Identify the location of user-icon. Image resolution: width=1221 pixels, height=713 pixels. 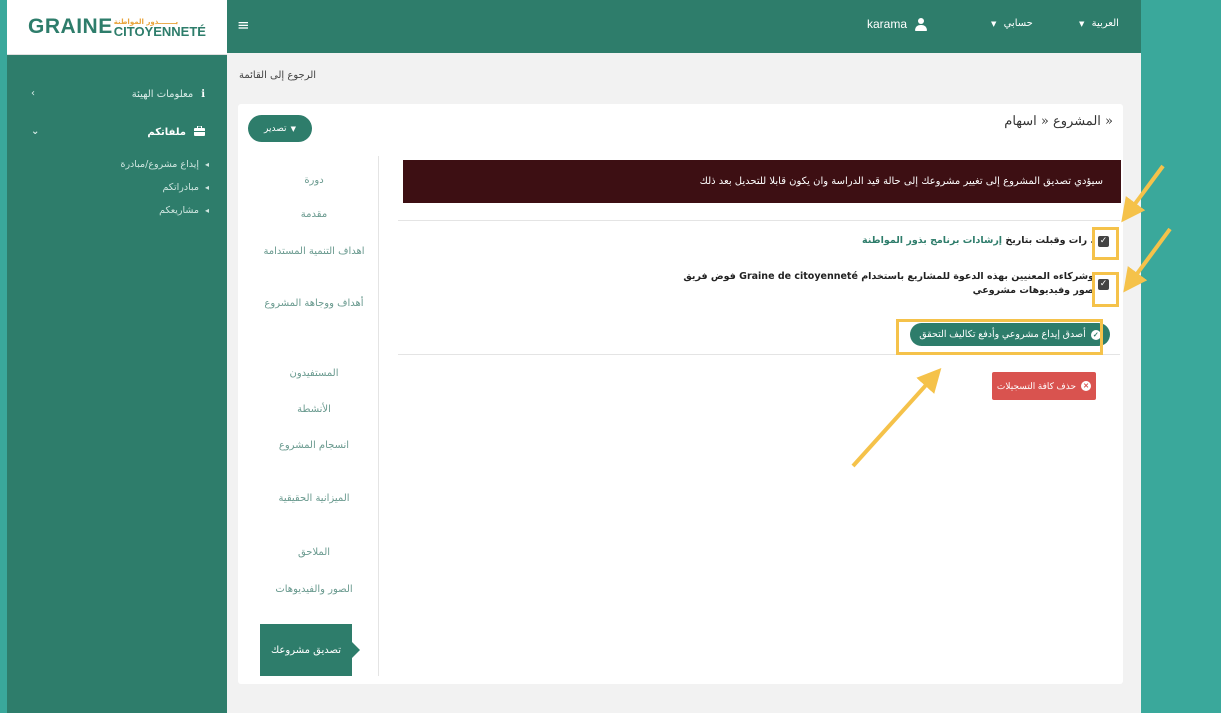
(921, 24).